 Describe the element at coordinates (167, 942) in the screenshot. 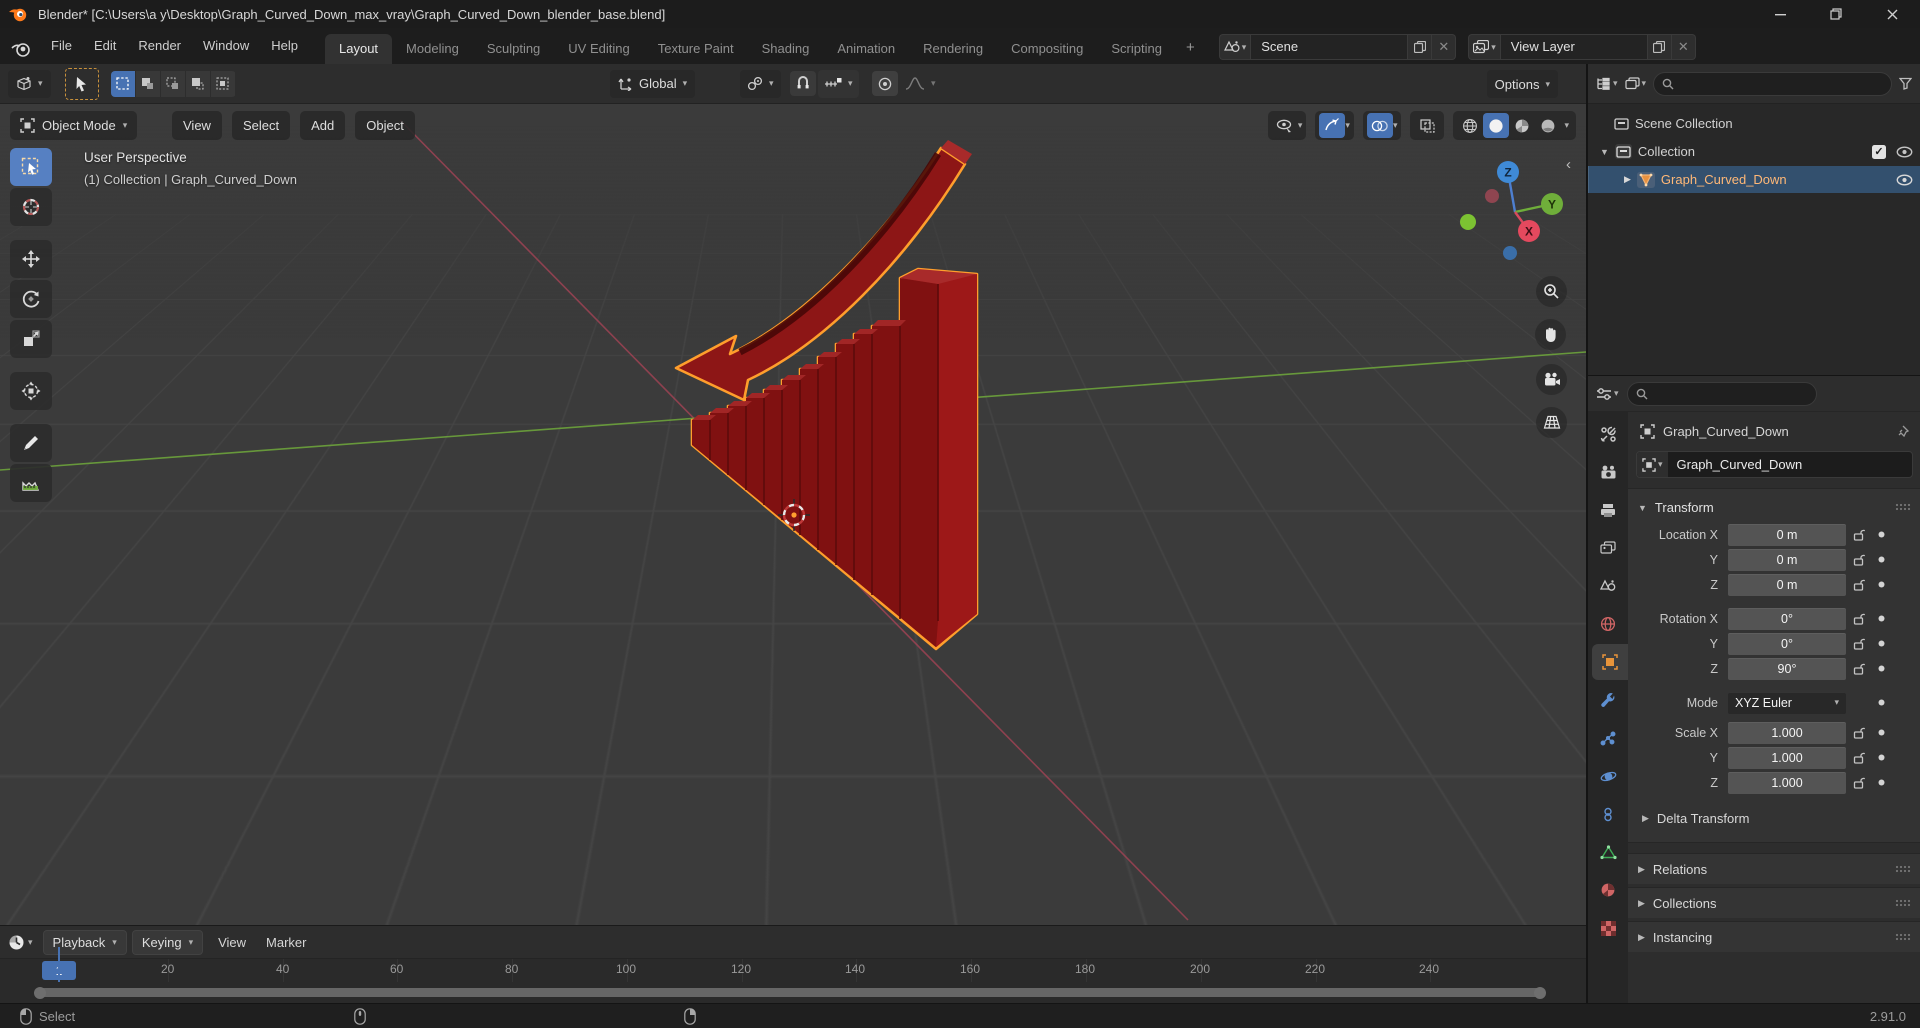

I see `keying-menu: Keying ▾` at that location.